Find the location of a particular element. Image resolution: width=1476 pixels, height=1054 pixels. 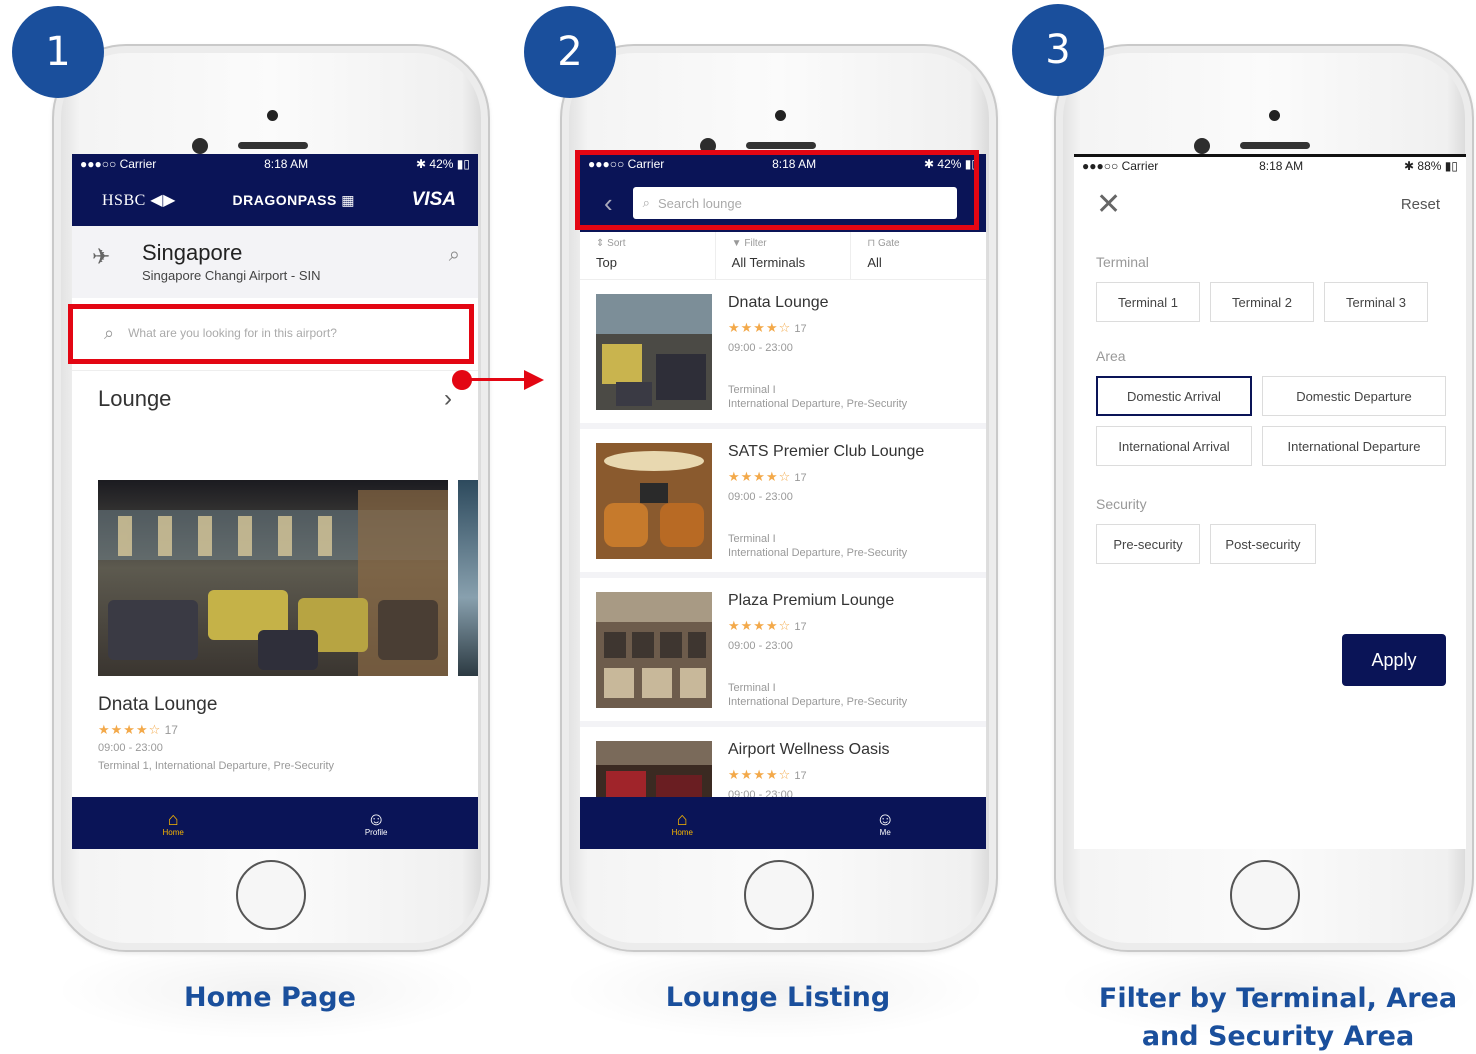

terminal-option-3: Terminal 3 is located at coordinates (1376, 302).